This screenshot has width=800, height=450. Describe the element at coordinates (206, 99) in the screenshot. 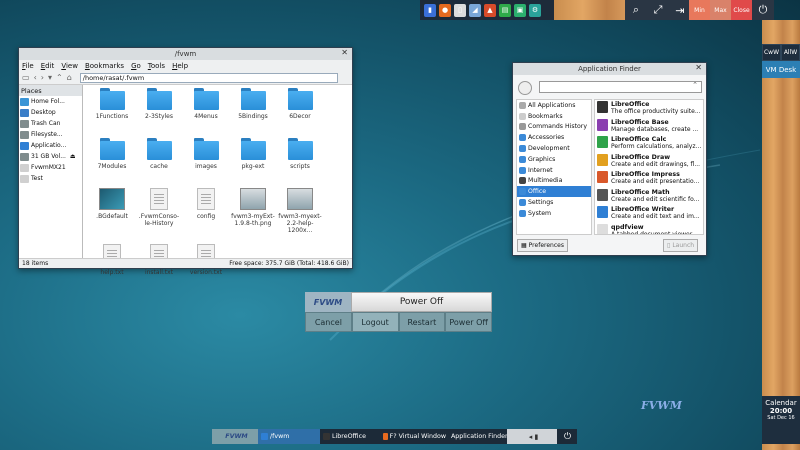

I see `folder-icon` at that location.